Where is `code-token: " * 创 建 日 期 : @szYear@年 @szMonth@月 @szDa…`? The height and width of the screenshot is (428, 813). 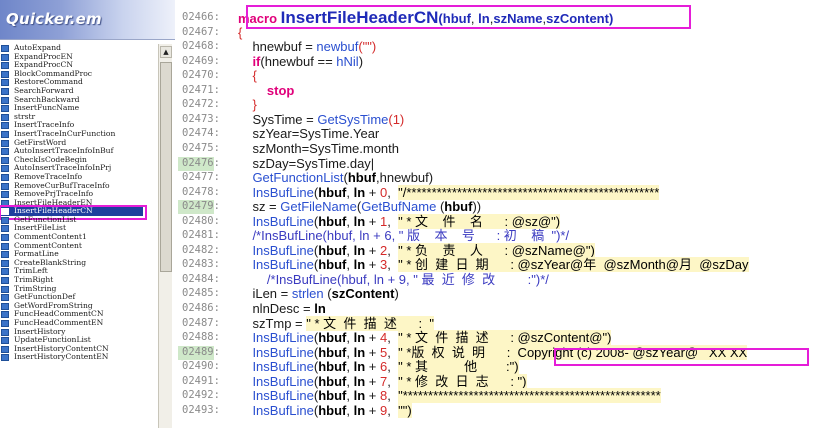
code-token: " * 创 建 日 期 : @szYear@年 @szMonth@月 @szDa… is located at coordinates (573, 265).